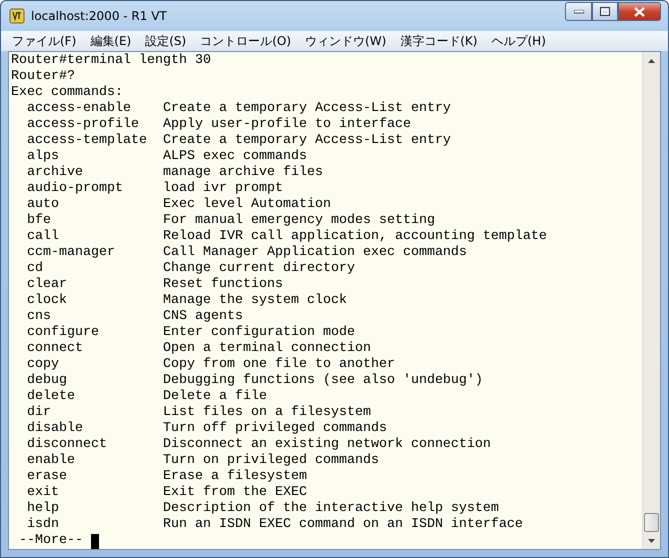  Describe the element at coordinates (323, 381) in the screenshot. I see `command-description: Debugging functions (see also 'undebug')` at that location.